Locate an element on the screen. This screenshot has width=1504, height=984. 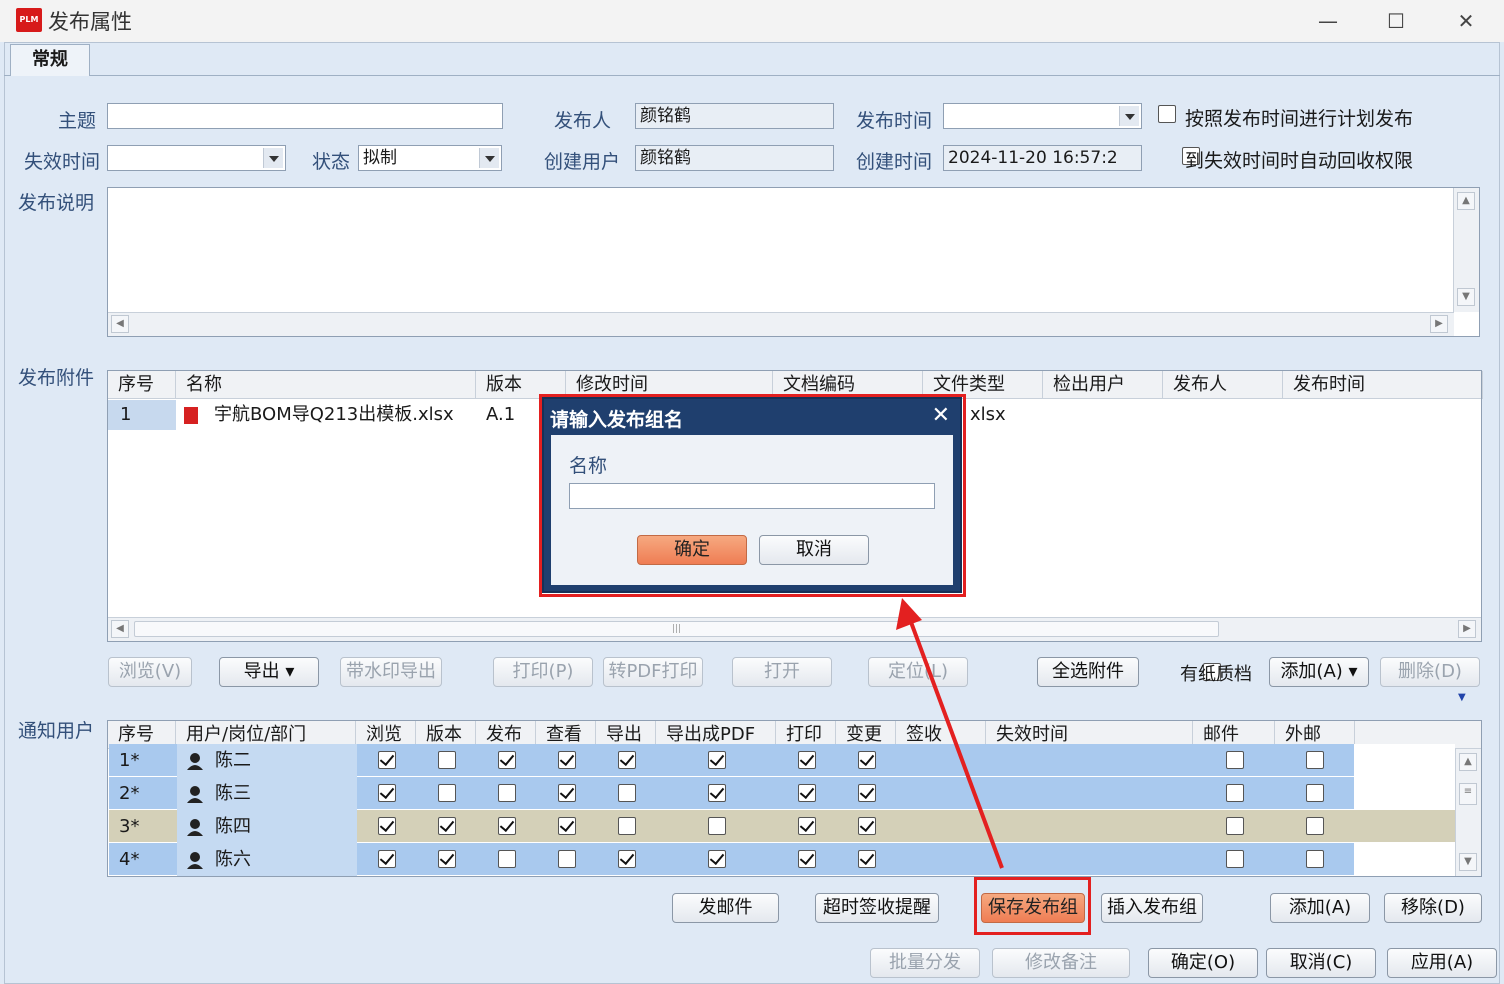
select-all-attachments-button: 全选附件 is located at coordinates (1088, 672).